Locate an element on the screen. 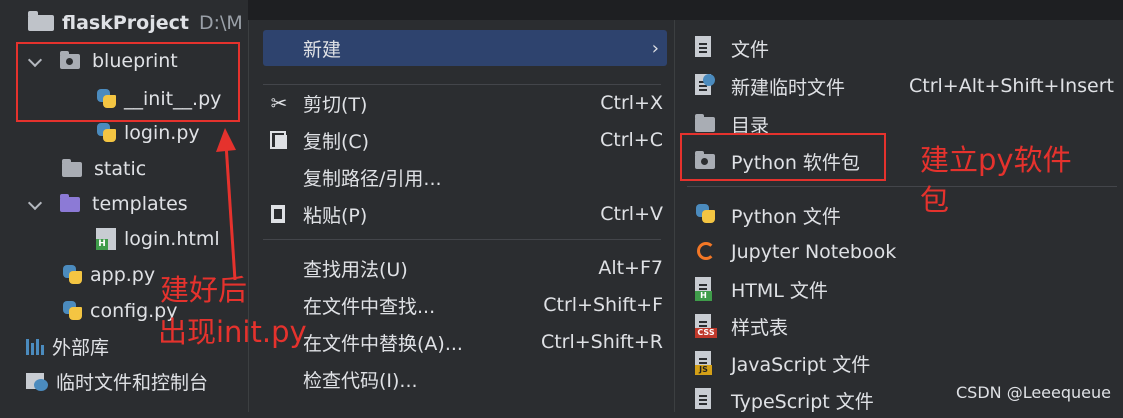  watermark: CSDN @Leeequeue is located at coordinates (1033, 392).